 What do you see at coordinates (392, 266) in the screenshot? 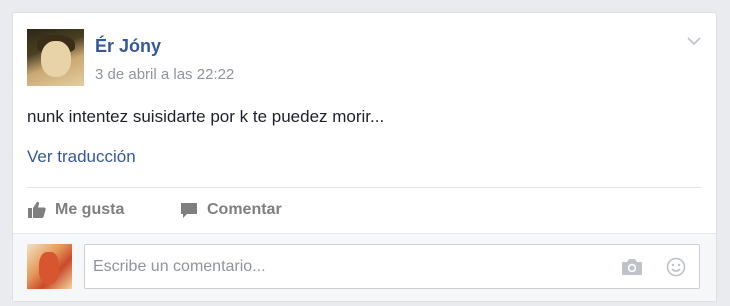
I see `comment-input` at bounding box center [392, 266].